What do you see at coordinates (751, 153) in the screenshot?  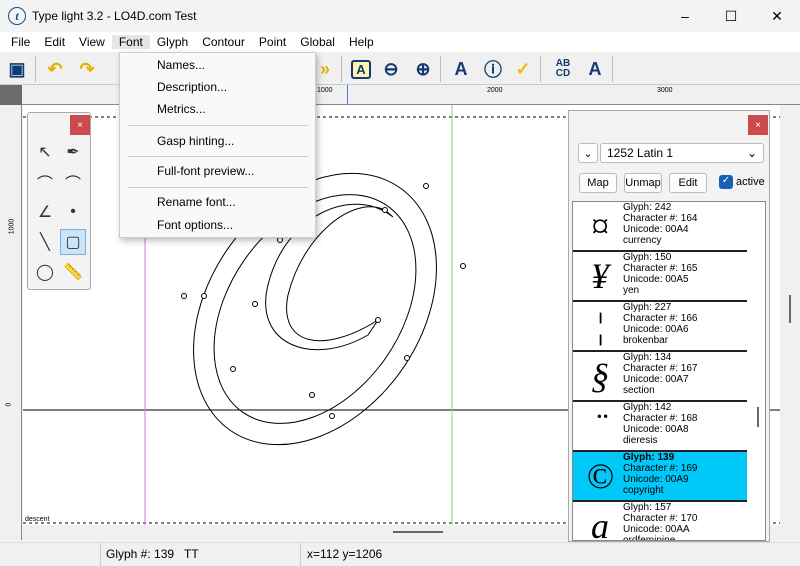 I see `chevron-down-icon: ⌄` at bounding box center [751, 153].